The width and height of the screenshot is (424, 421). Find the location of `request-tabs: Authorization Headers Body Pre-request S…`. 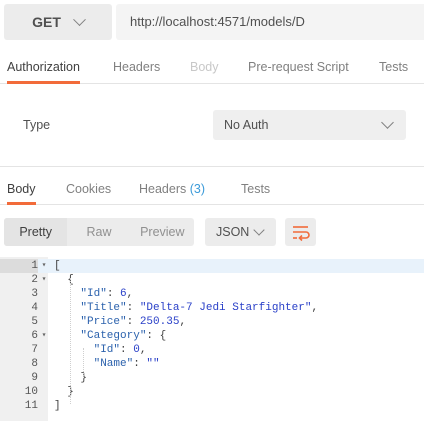

request-tabs: Authorization Headers Body Pre-request S… is located at coordinates (212, 67).